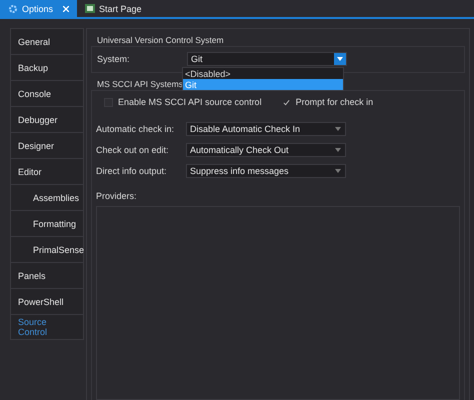  What do you see at coordinates (47, 249) in the screenshot?
I see `sidebar-item: PrimalSense` at bounding box center [47, 249].